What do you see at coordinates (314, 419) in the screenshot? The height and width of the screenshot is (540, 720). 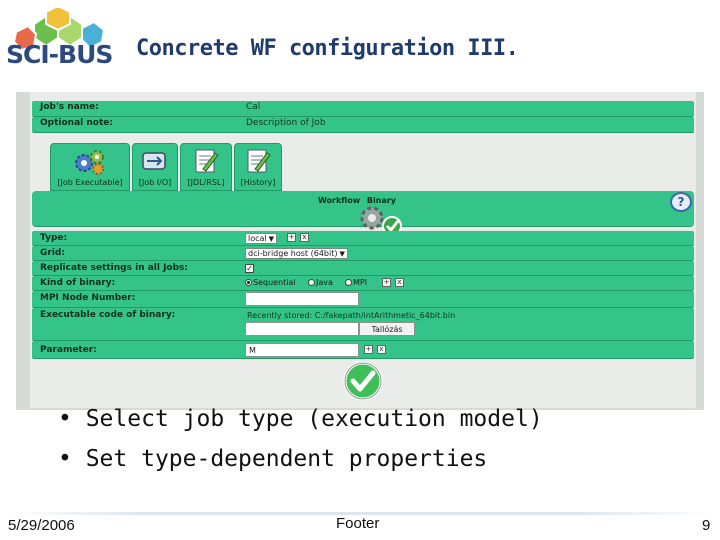 I see `bullet-text: Select job type (execution model)` at bounding box center [314, 419].